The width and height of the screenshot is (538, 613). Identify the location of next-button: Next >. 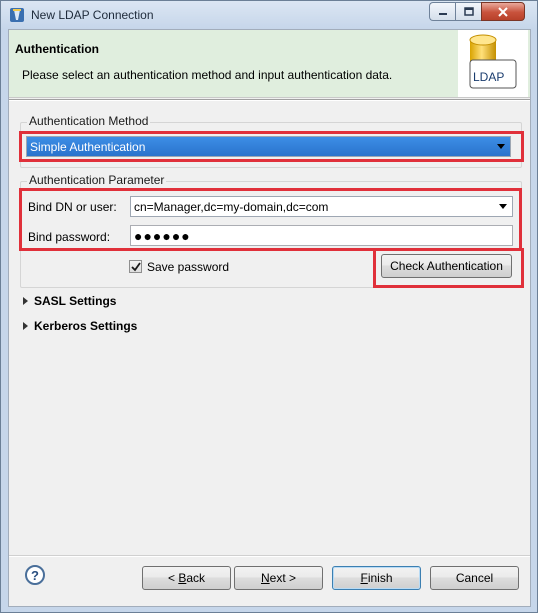
(278, 578).